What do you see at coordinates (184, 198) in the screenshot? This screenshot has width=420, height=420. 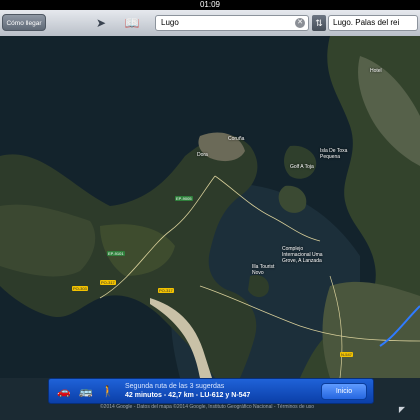 I see `road-badge-ep9005: EP-9005` at bounding box center [184, 198].